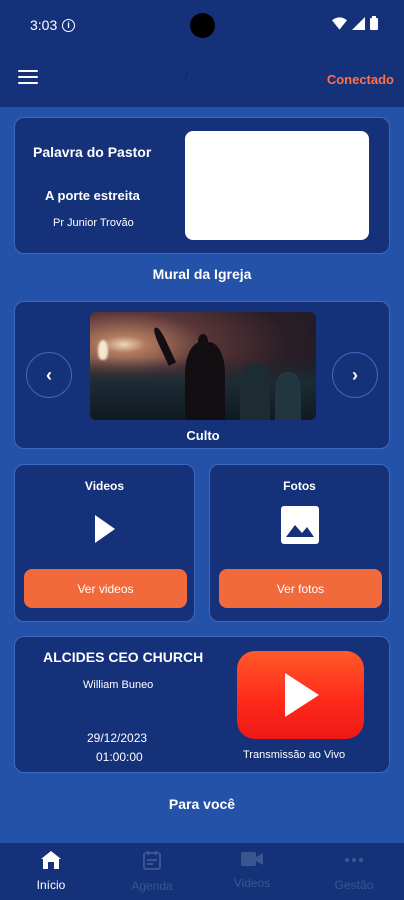 This screenshot has width=404, height=900. What do you see at coordinates (117, 738) in the screenshot?
I see `live-date: 29/12/2023` at bounding box center [117, 738].